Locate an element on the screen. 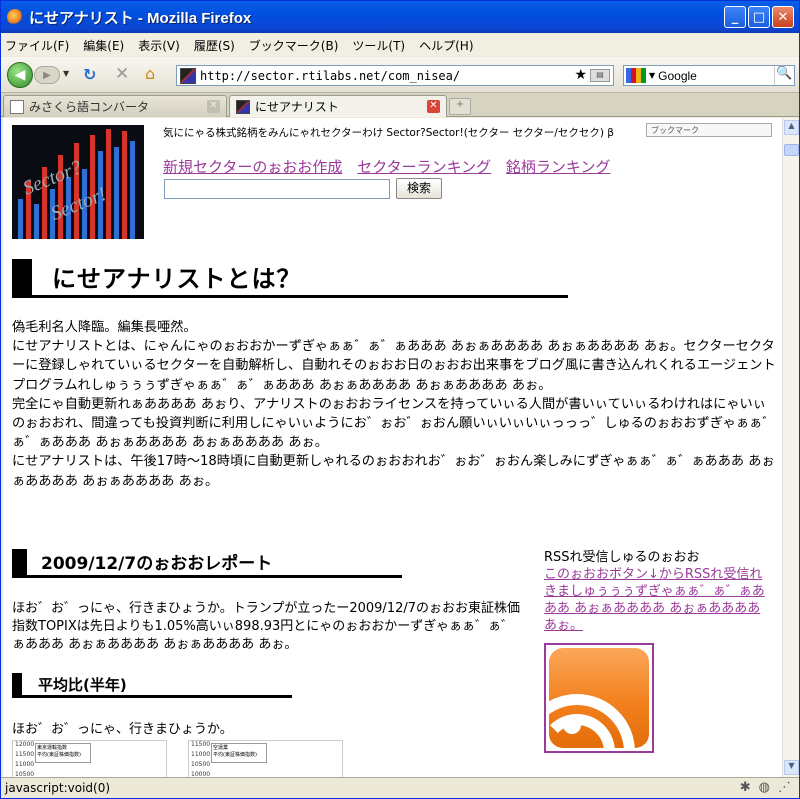  addon-icon: ✱ is located at coordinates (745, 787).